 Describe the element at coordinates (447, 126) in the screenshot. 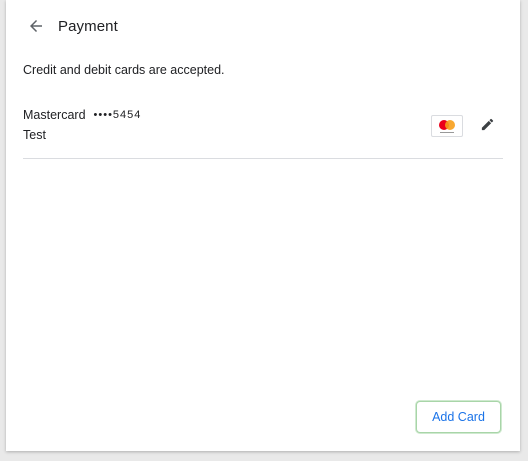

I see `mastercard-logo-icon` at that location.